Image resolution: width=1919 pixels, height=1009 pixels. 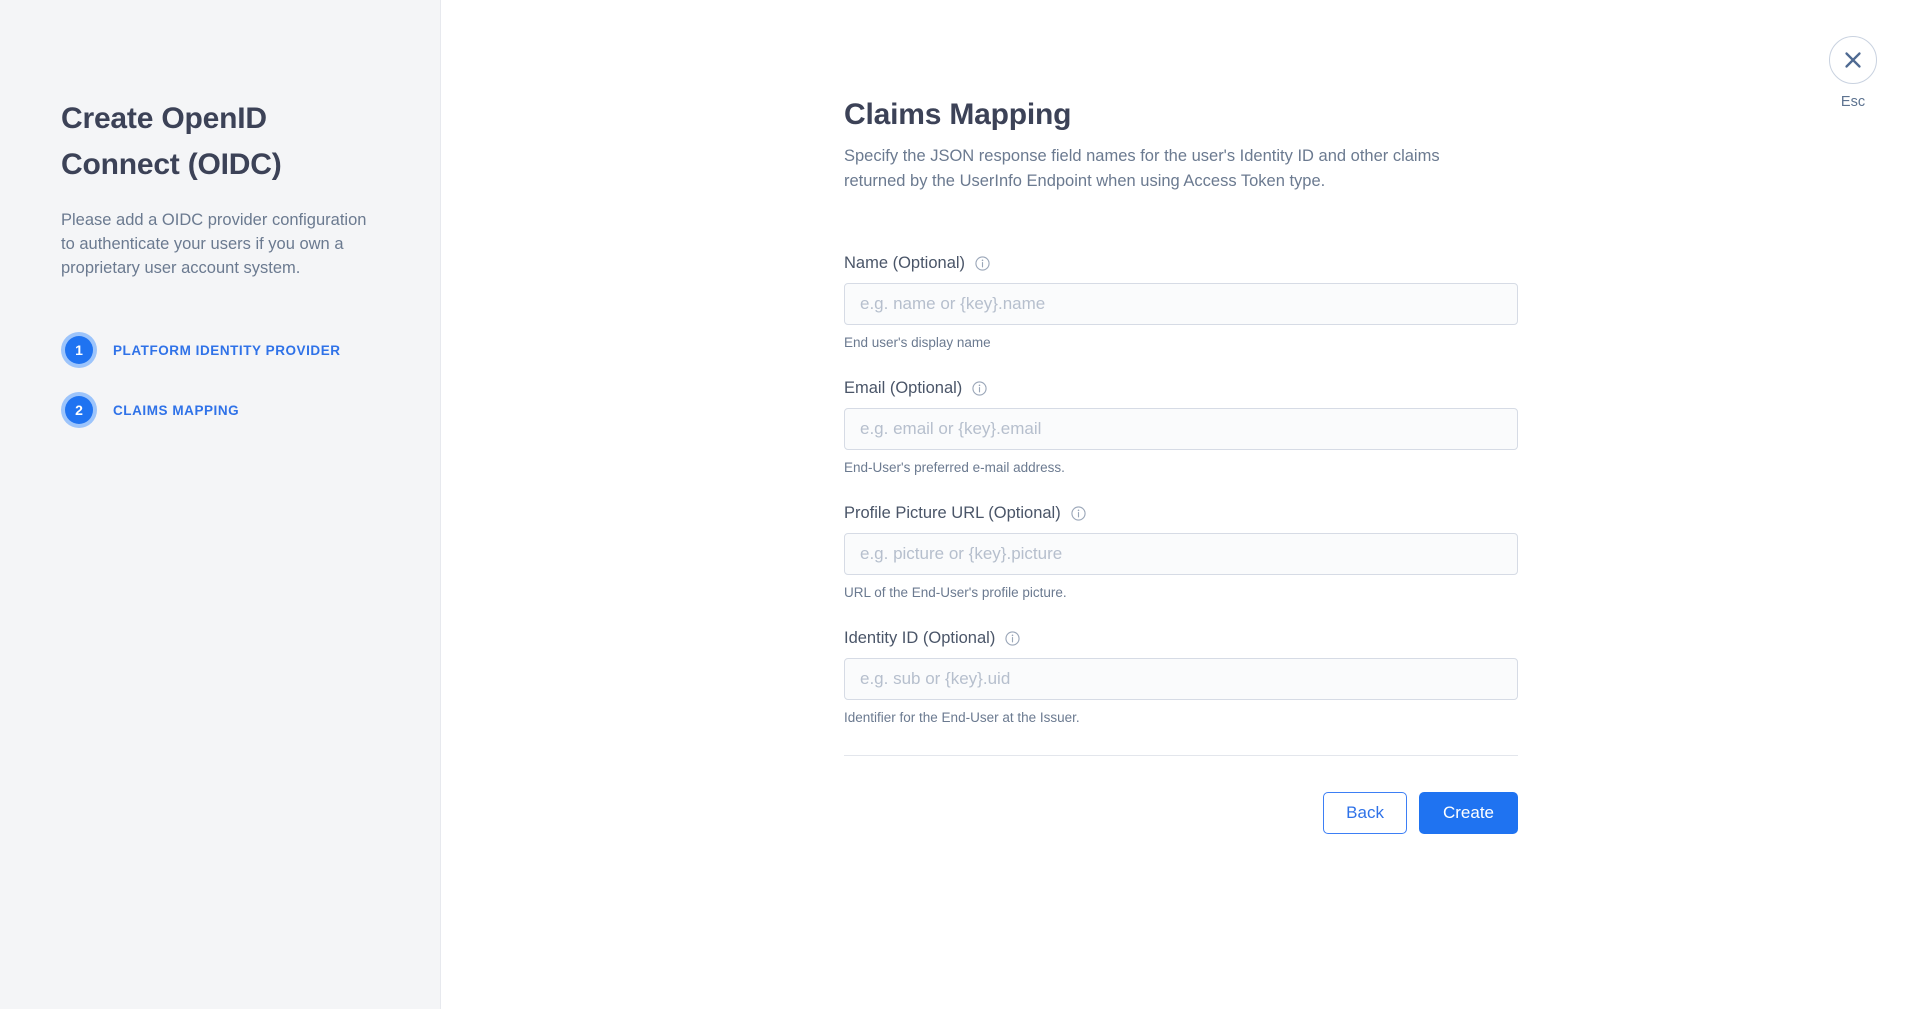 I want to click on close-panel-group: Esc, so click(x=1853, y=73).